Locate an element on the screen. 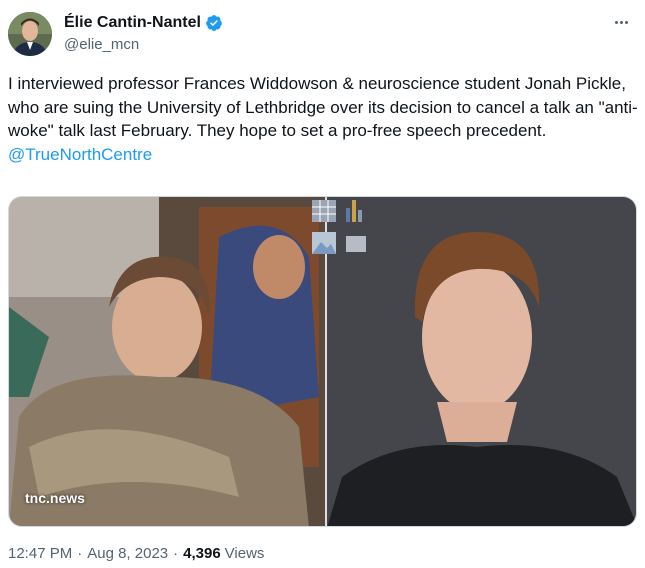  media-watermark: tnc.news is located at coordinates (55, 498).